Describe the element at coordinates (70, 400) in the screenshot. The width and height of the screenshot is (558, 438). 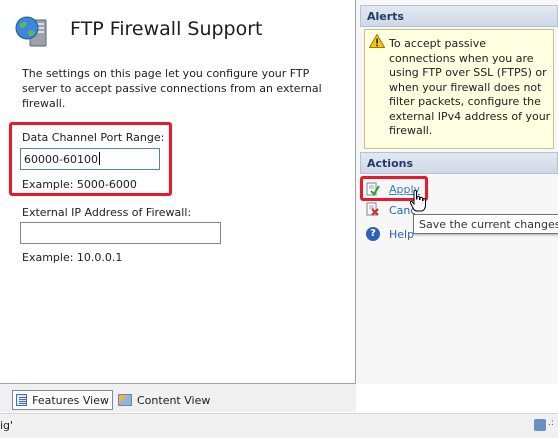
I see `tab-features-label: Features View` at that location.